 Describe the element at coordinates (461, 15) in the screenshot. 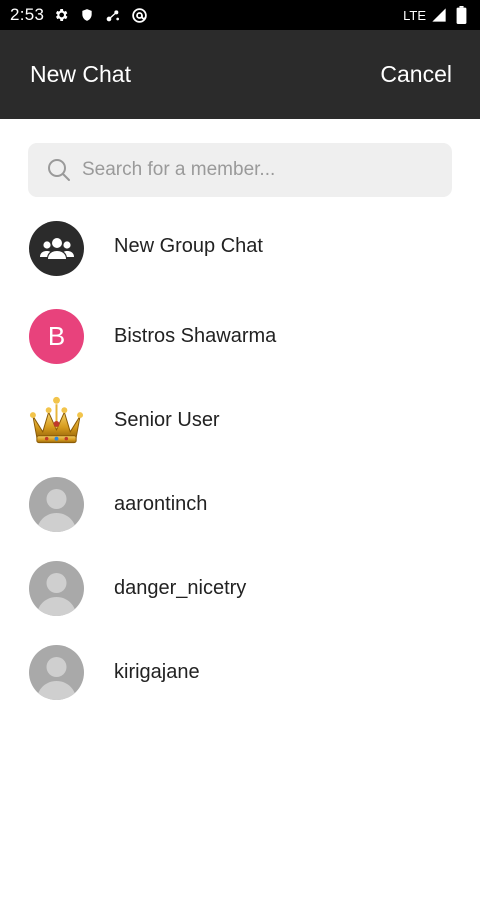

I see `battery-icon` at that location.